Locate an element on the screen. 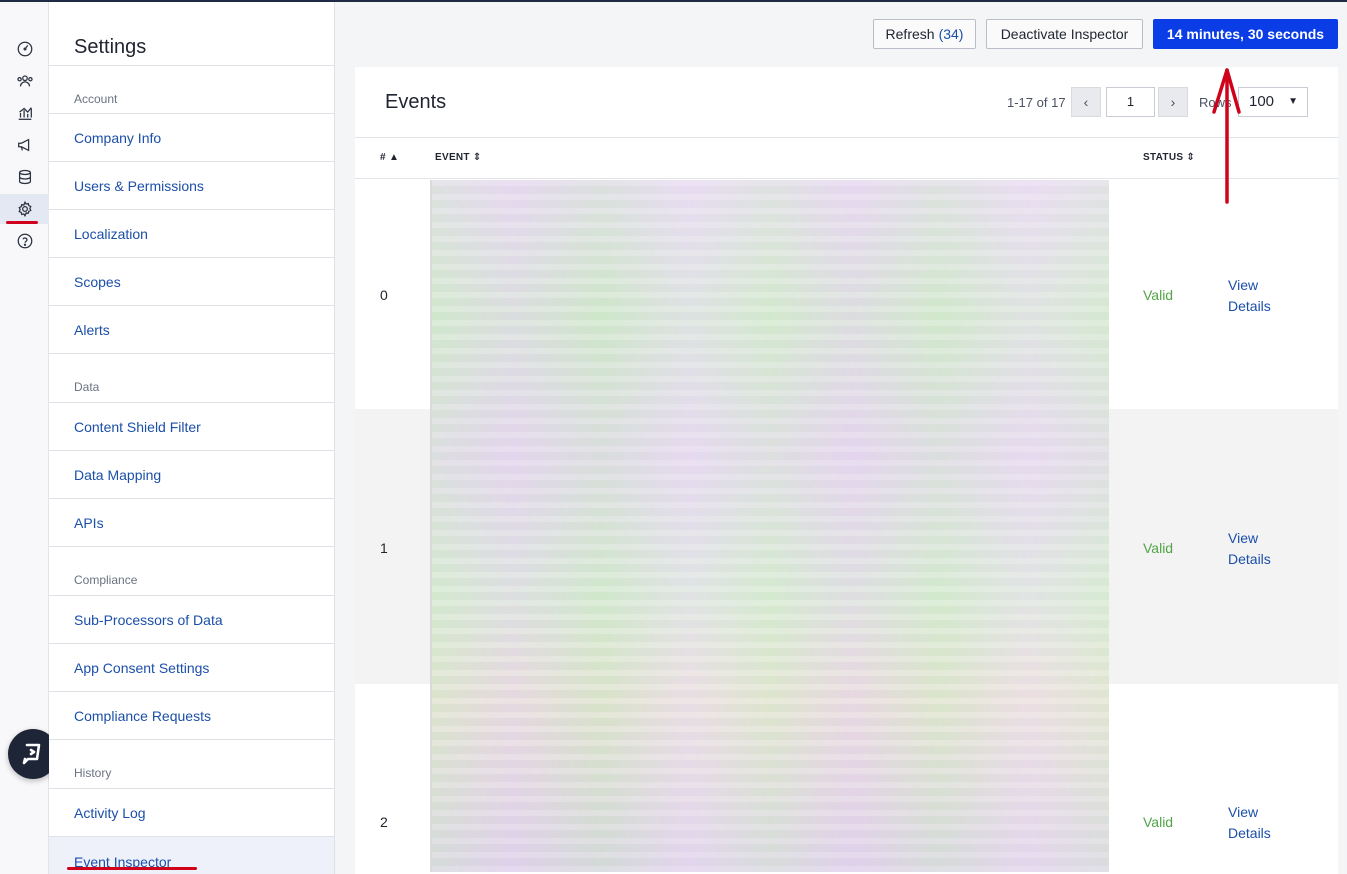  nav-section-data: Data is located at coordinates (191, 377).